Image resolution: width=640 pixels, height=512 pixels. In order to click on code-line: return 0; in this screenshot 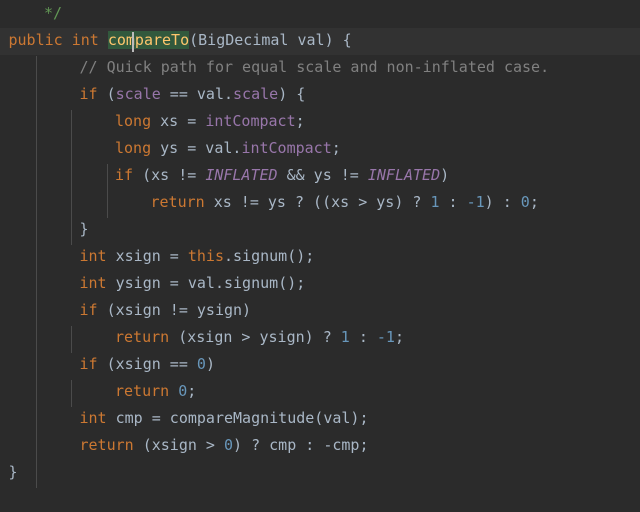, I will do `click(320, 391)`.